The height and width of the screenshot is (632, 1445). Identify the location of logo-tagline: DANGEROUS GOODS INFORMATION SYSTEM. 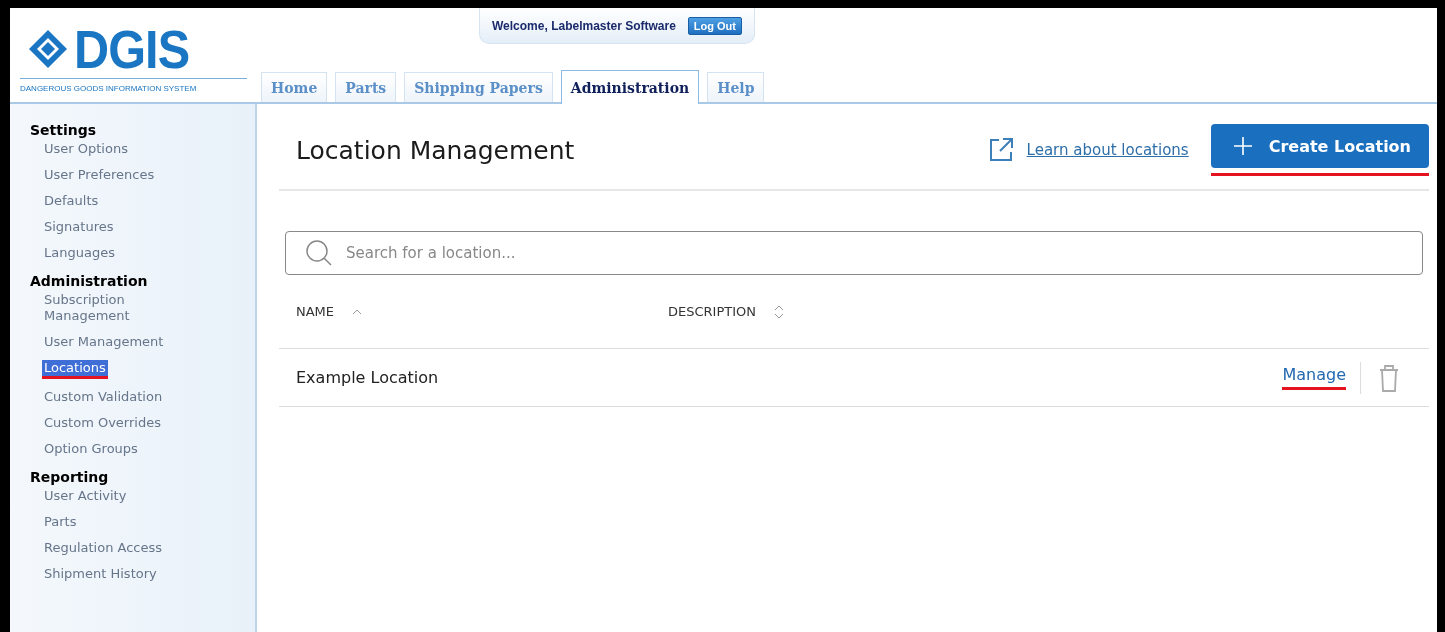
(133, 85).